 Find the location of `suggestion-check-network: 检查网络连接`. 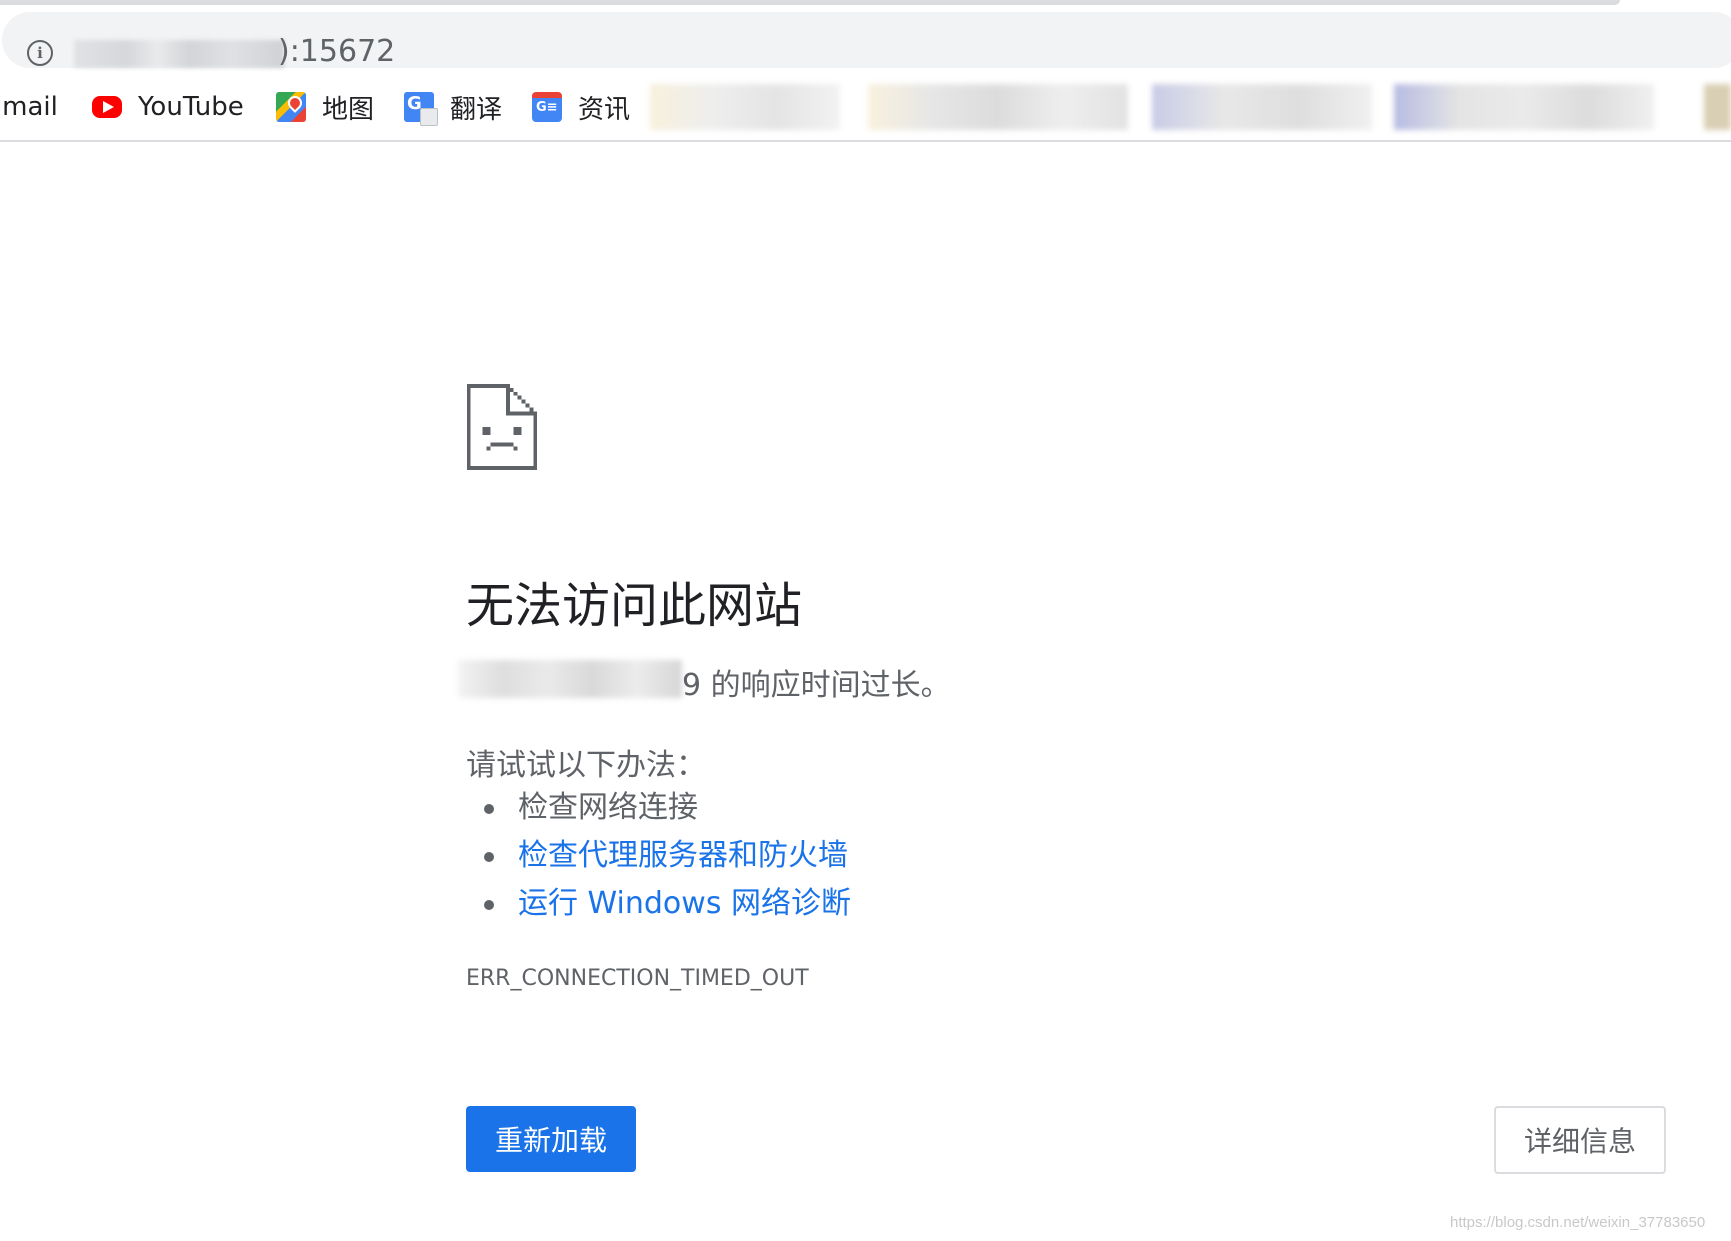

suggestion-check-network: 检查网络连接 is located at coordinates (667, 808).